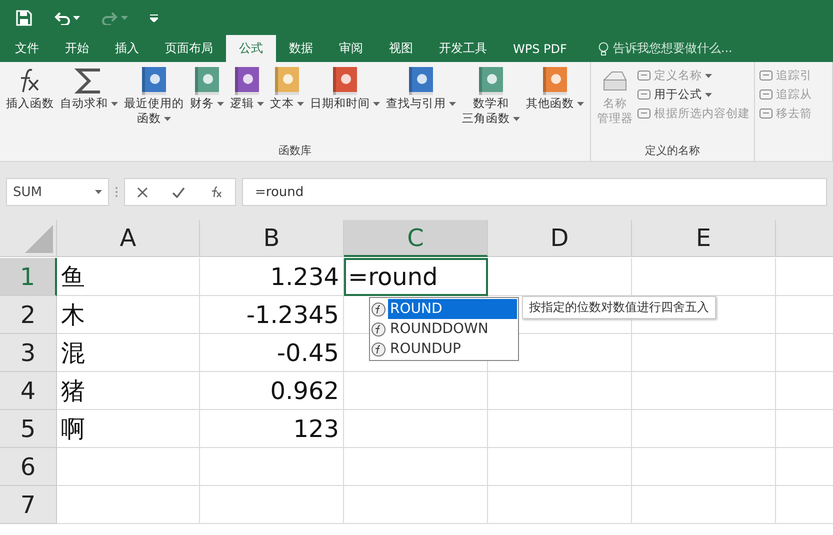 Image resolution: width=833 pixels, height=535 pixels. What do you see at coordinates (28, 429) in the screenshot?
I see `row-header: 5` at bounding box center [28, 429].